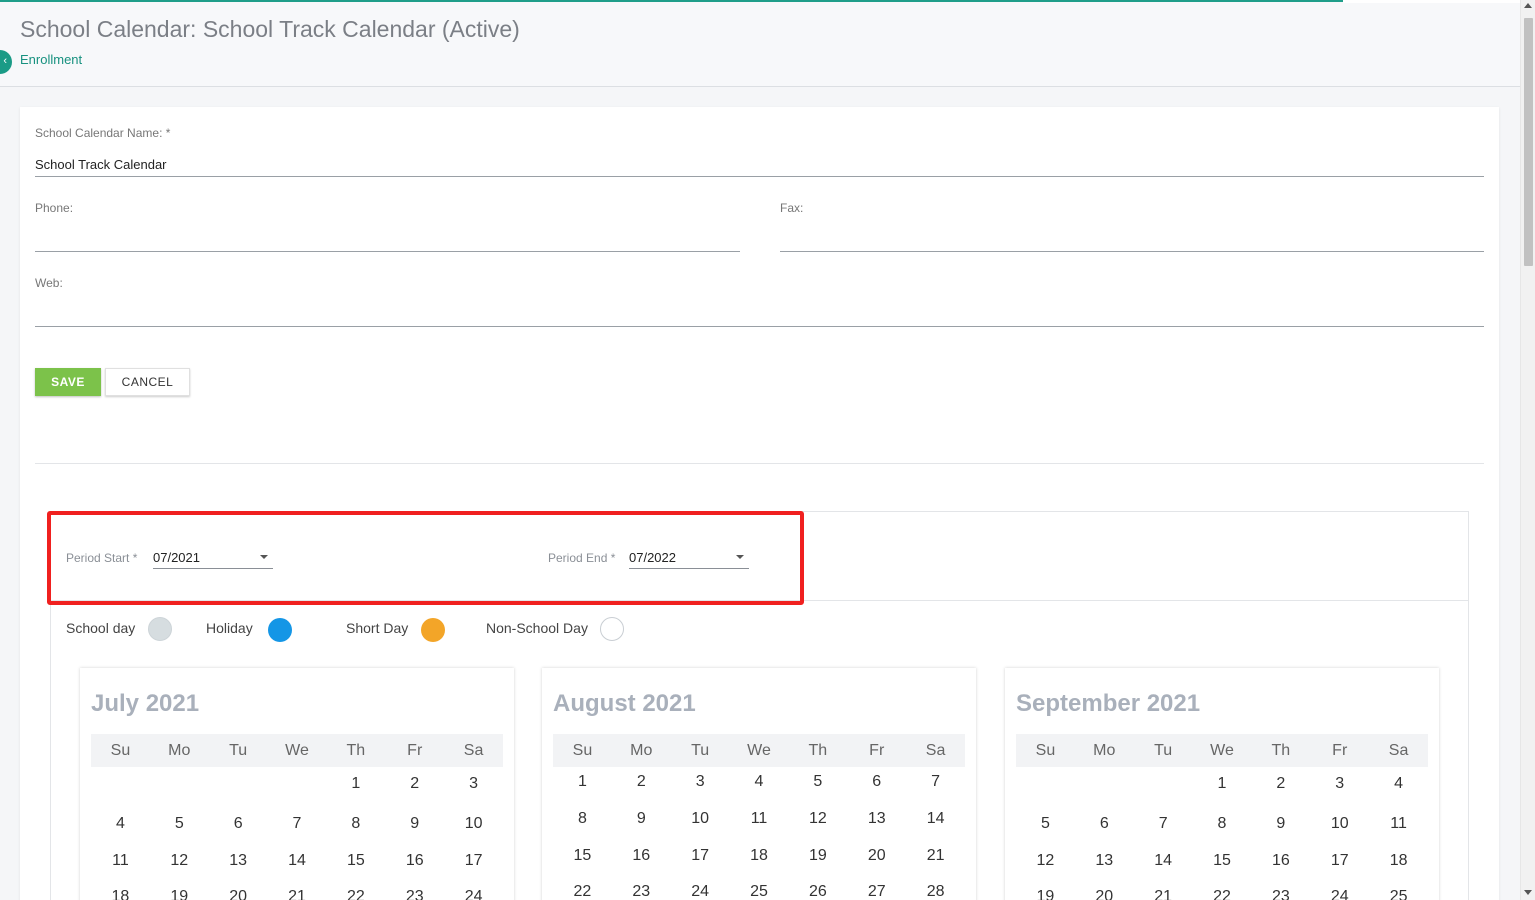 The height and width of the screenshot is (900, 1535). I want to click on day-cell: 28, so click(935, 891).